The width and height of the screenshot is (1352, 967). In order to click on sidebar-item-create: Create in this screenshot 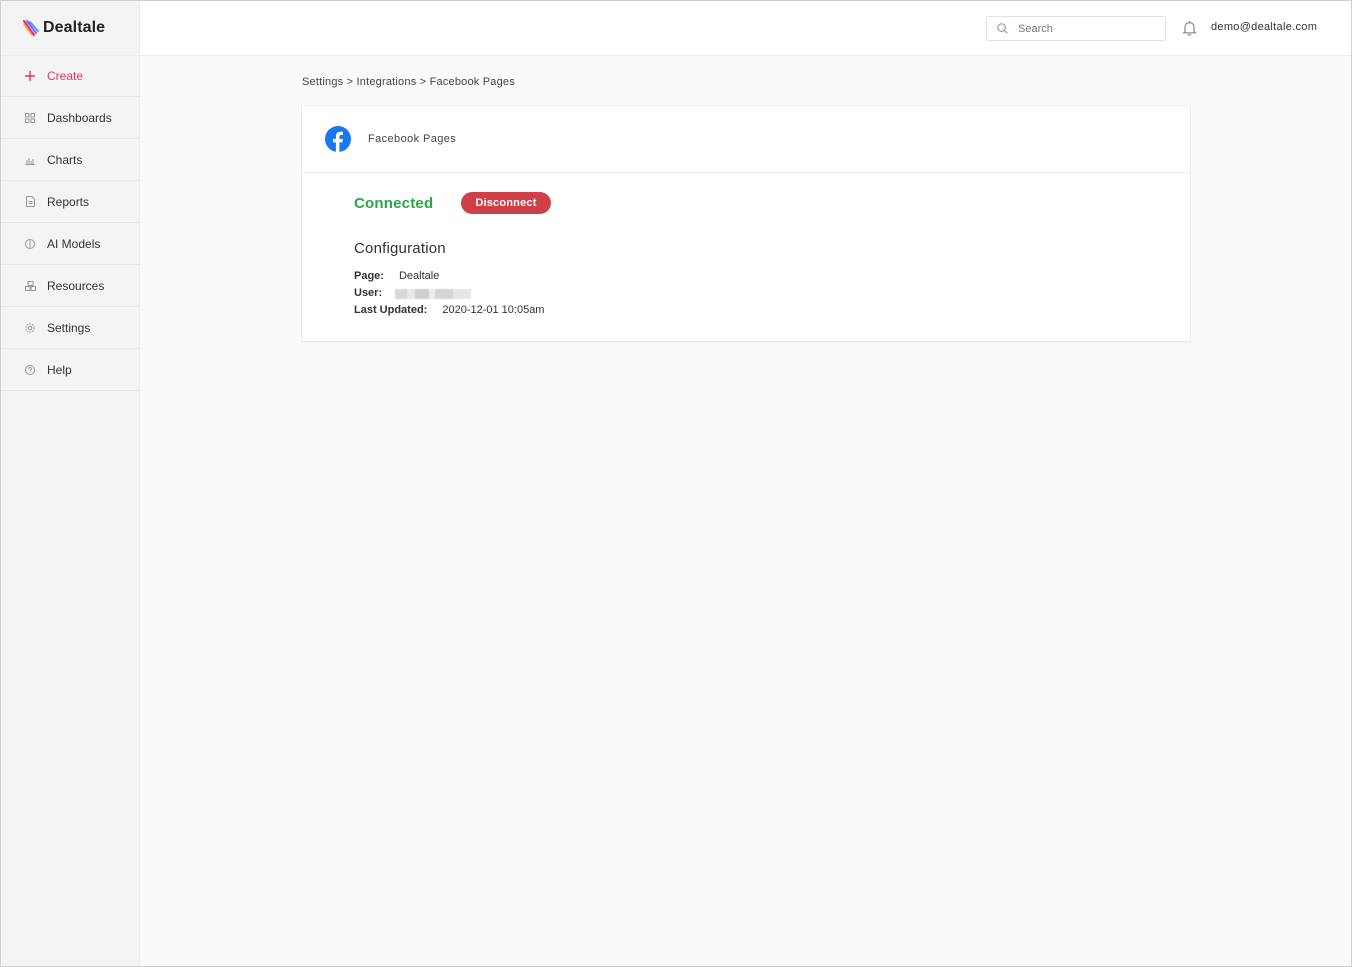, I will do `click(70, 76)`.